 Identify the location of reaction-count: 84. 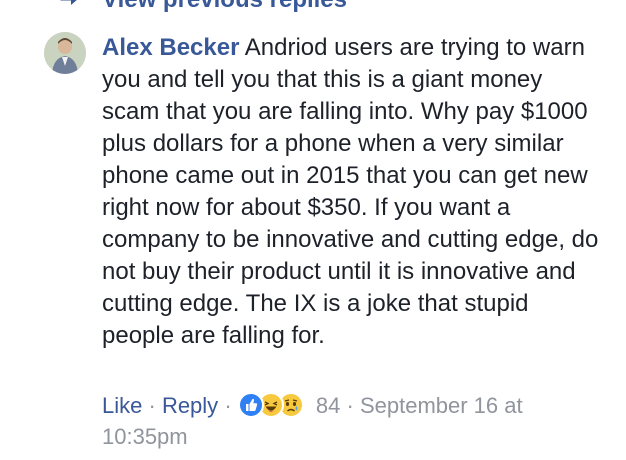
(328, 405).